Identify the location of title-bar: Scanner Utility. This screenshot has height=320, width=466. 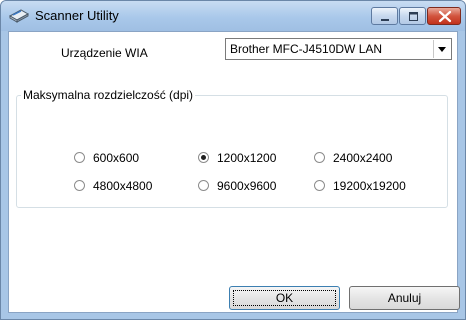
(233, 16).